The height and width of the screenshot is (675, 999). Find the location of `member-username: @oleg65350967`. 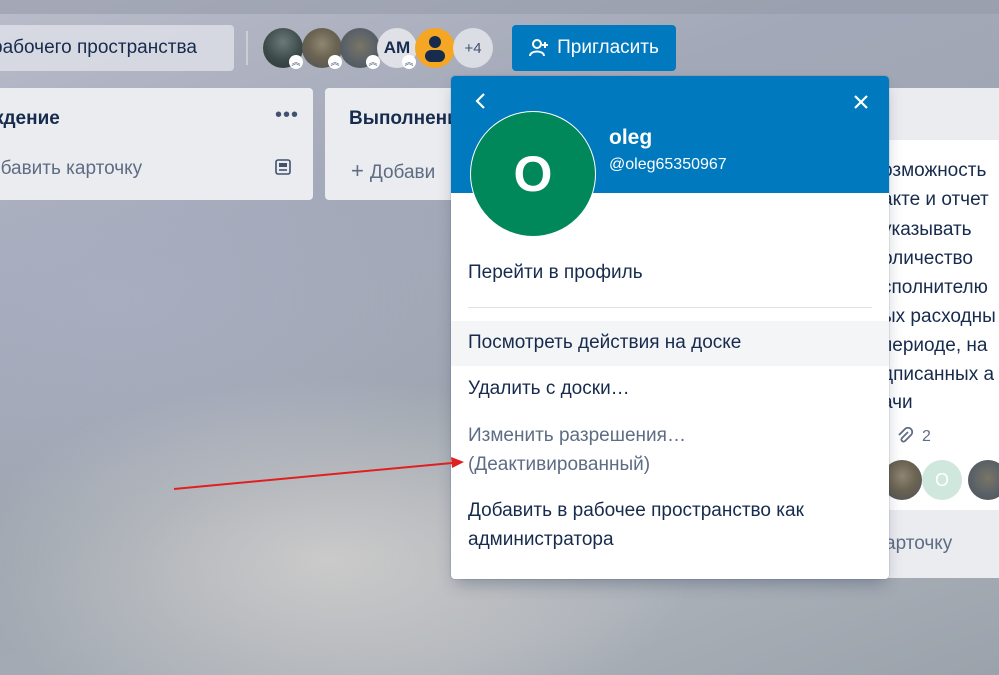

member-username: @oleg65350967 is located at coordinates (668, 164).